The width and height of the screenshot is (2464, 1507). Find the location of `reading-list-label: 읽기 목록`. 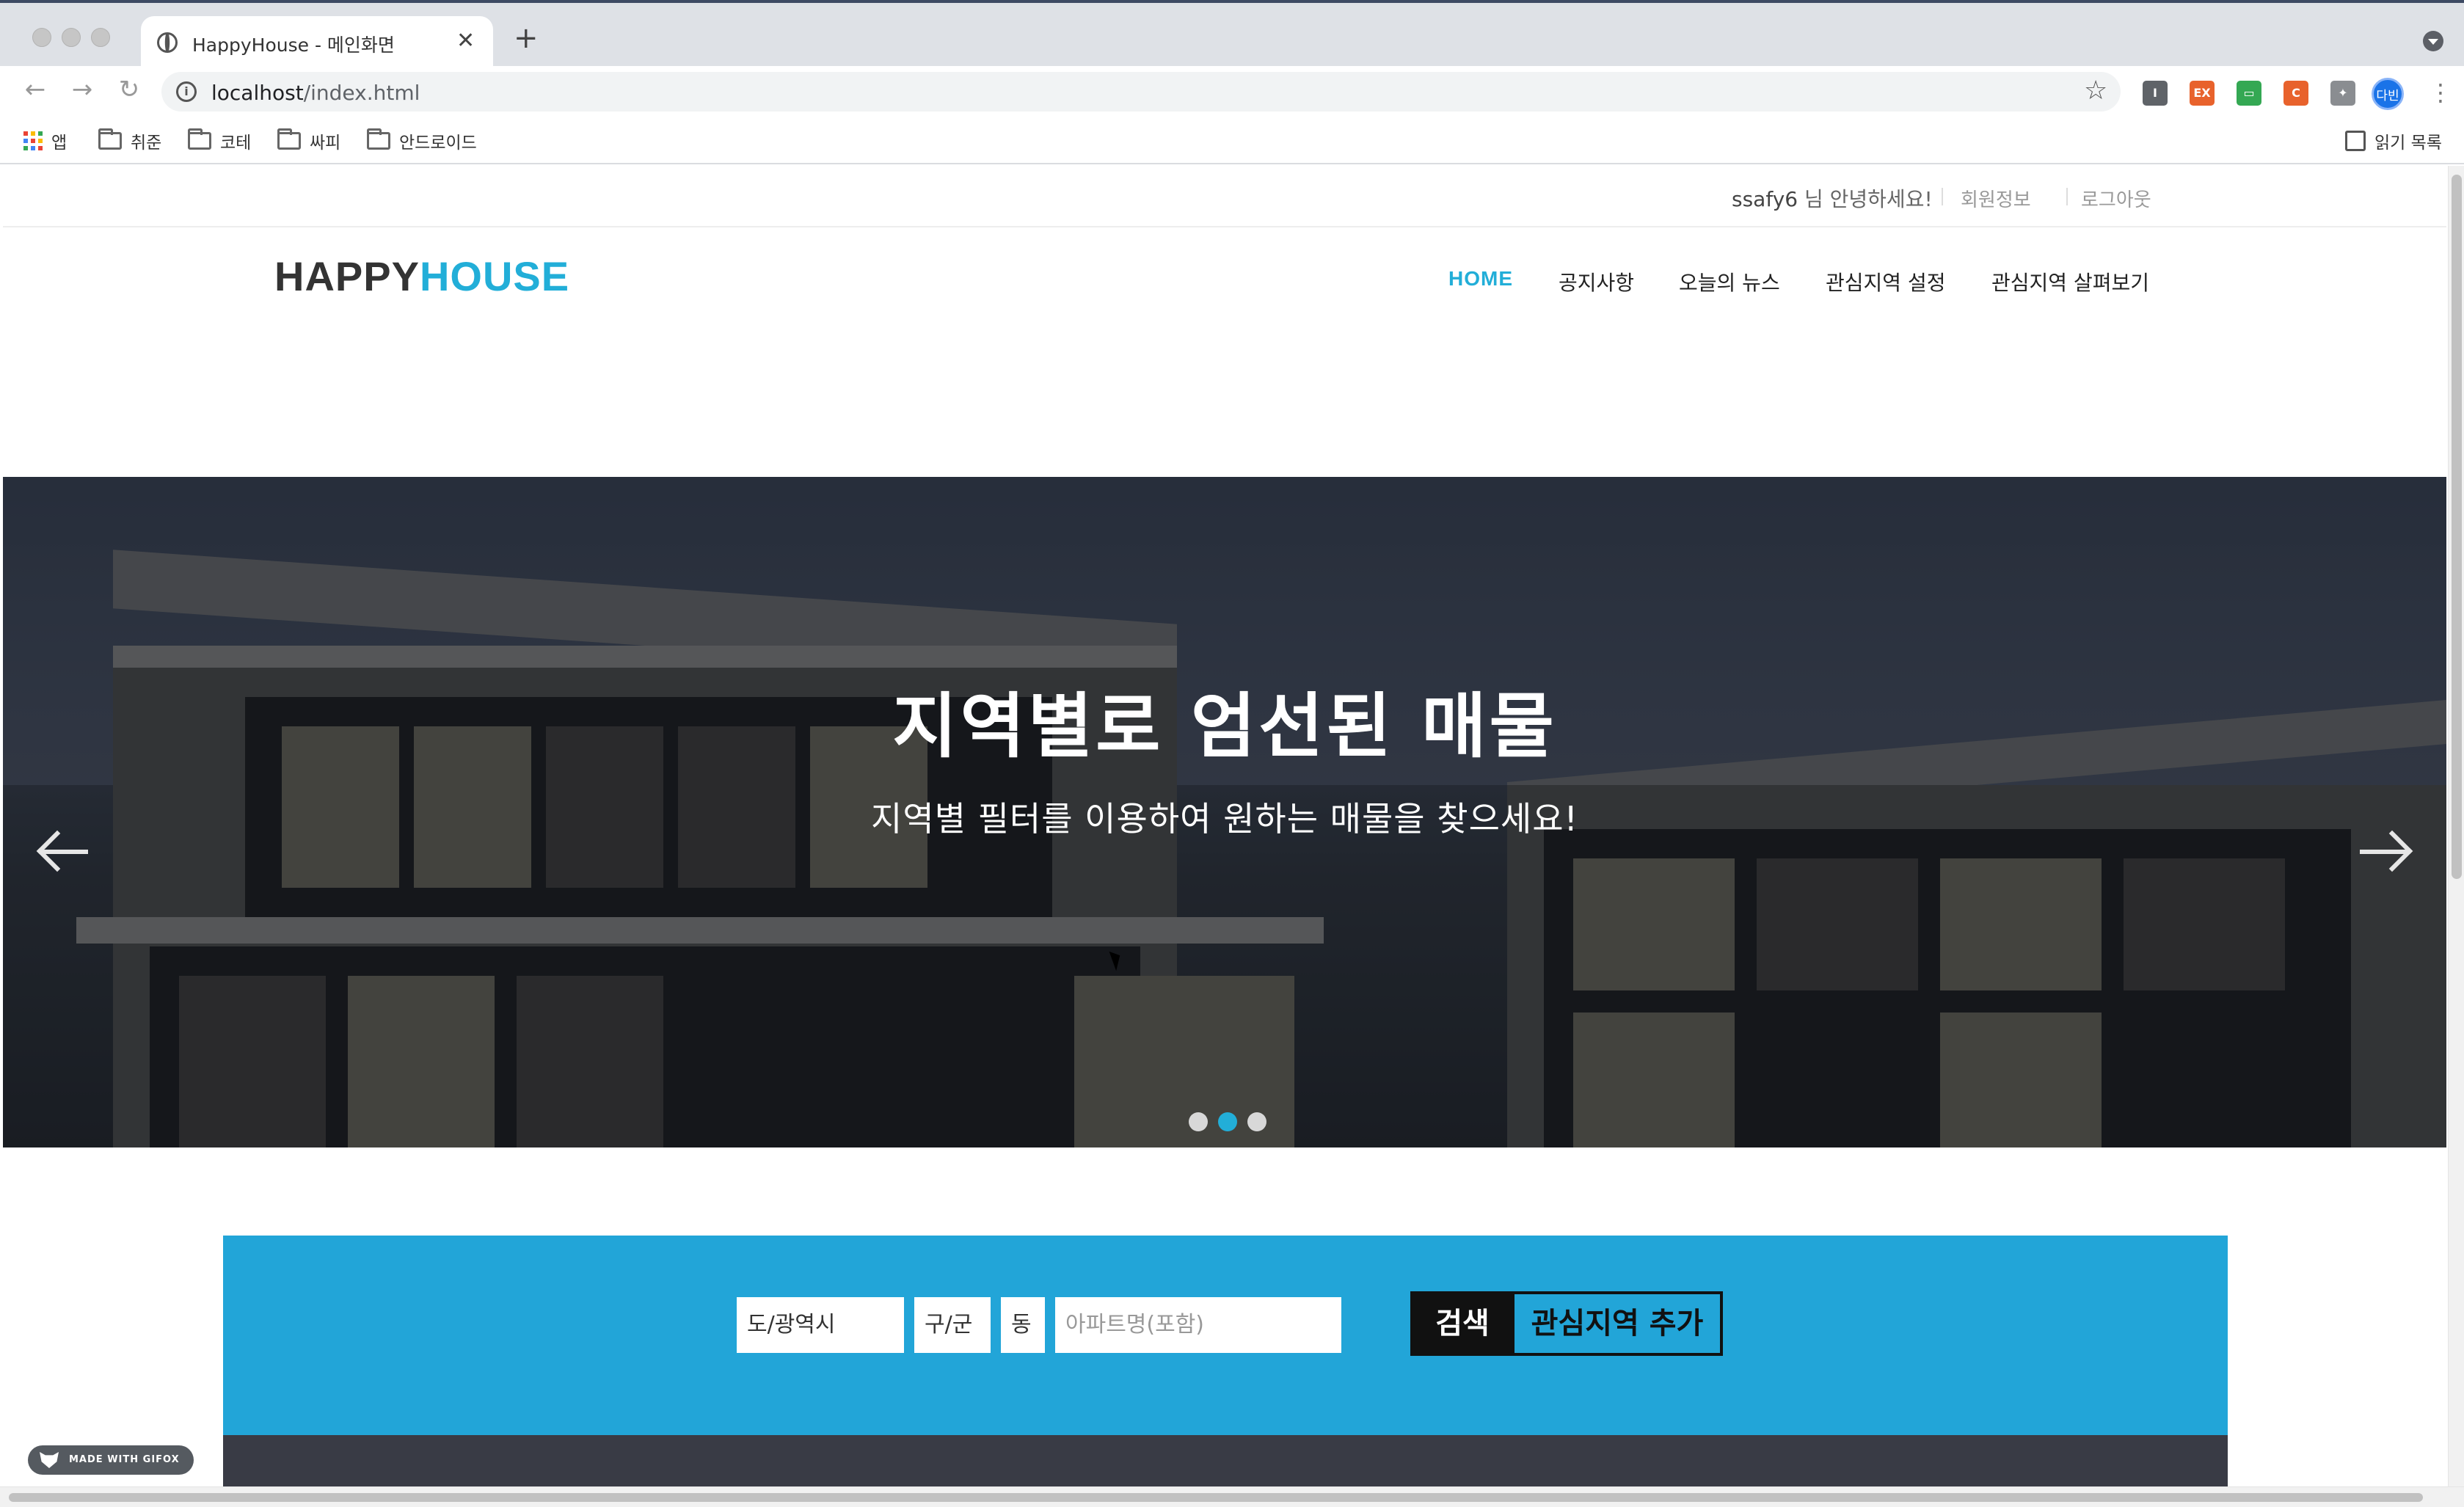

reading-list-label: 읽기 목록 is located at coordinates (2408, 143).